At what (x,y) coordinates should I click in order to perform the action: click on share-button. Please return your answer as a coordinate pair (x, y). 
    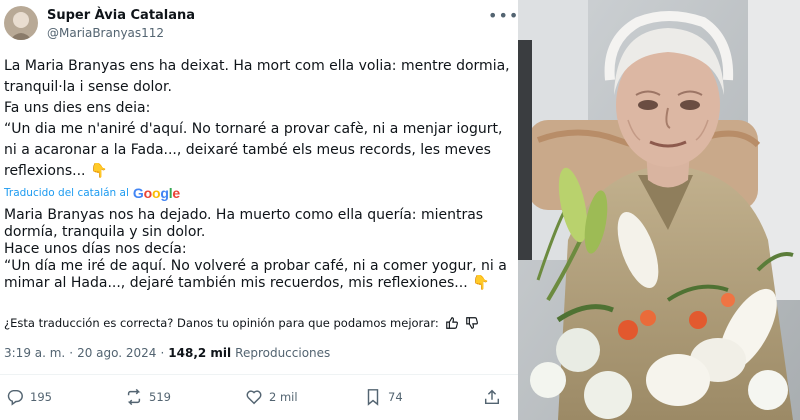
    Looking at the image, I should click on (492, 397).